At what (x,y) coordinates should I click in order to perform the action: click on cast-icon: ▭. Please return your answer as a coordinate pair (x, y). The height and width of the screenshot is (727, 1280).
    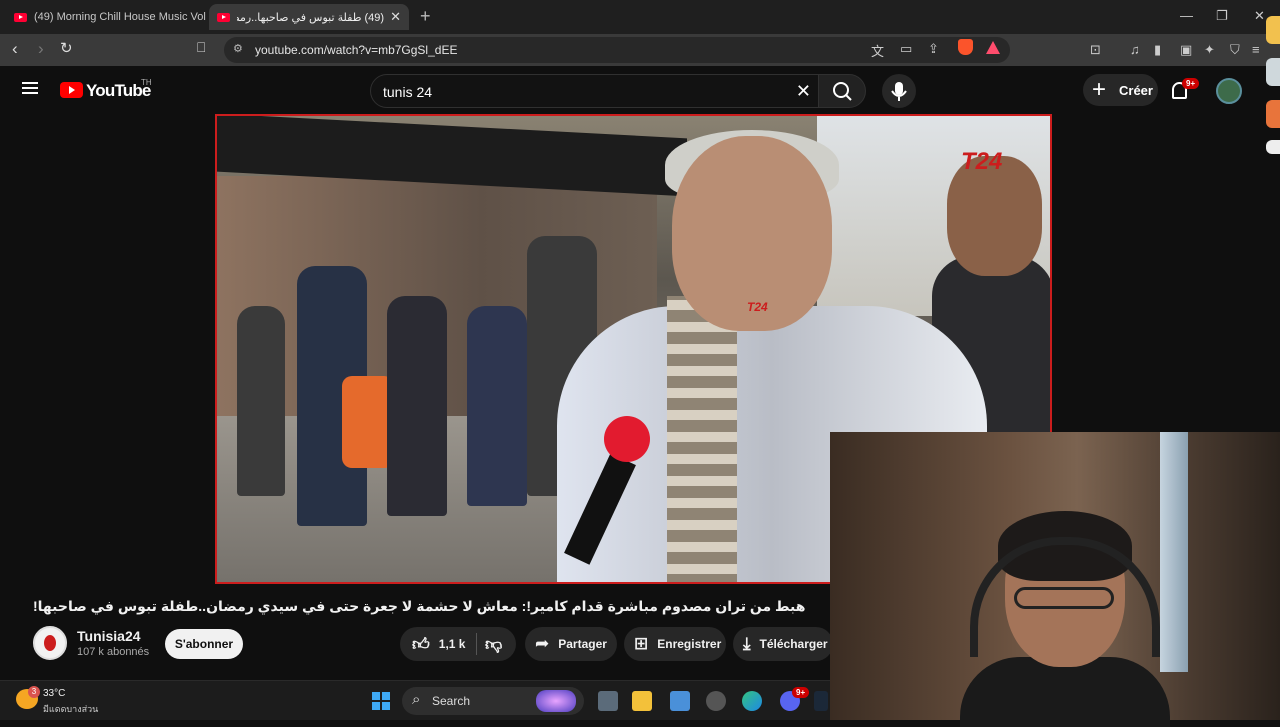
    Looking at the image, I should click on (906, 49).